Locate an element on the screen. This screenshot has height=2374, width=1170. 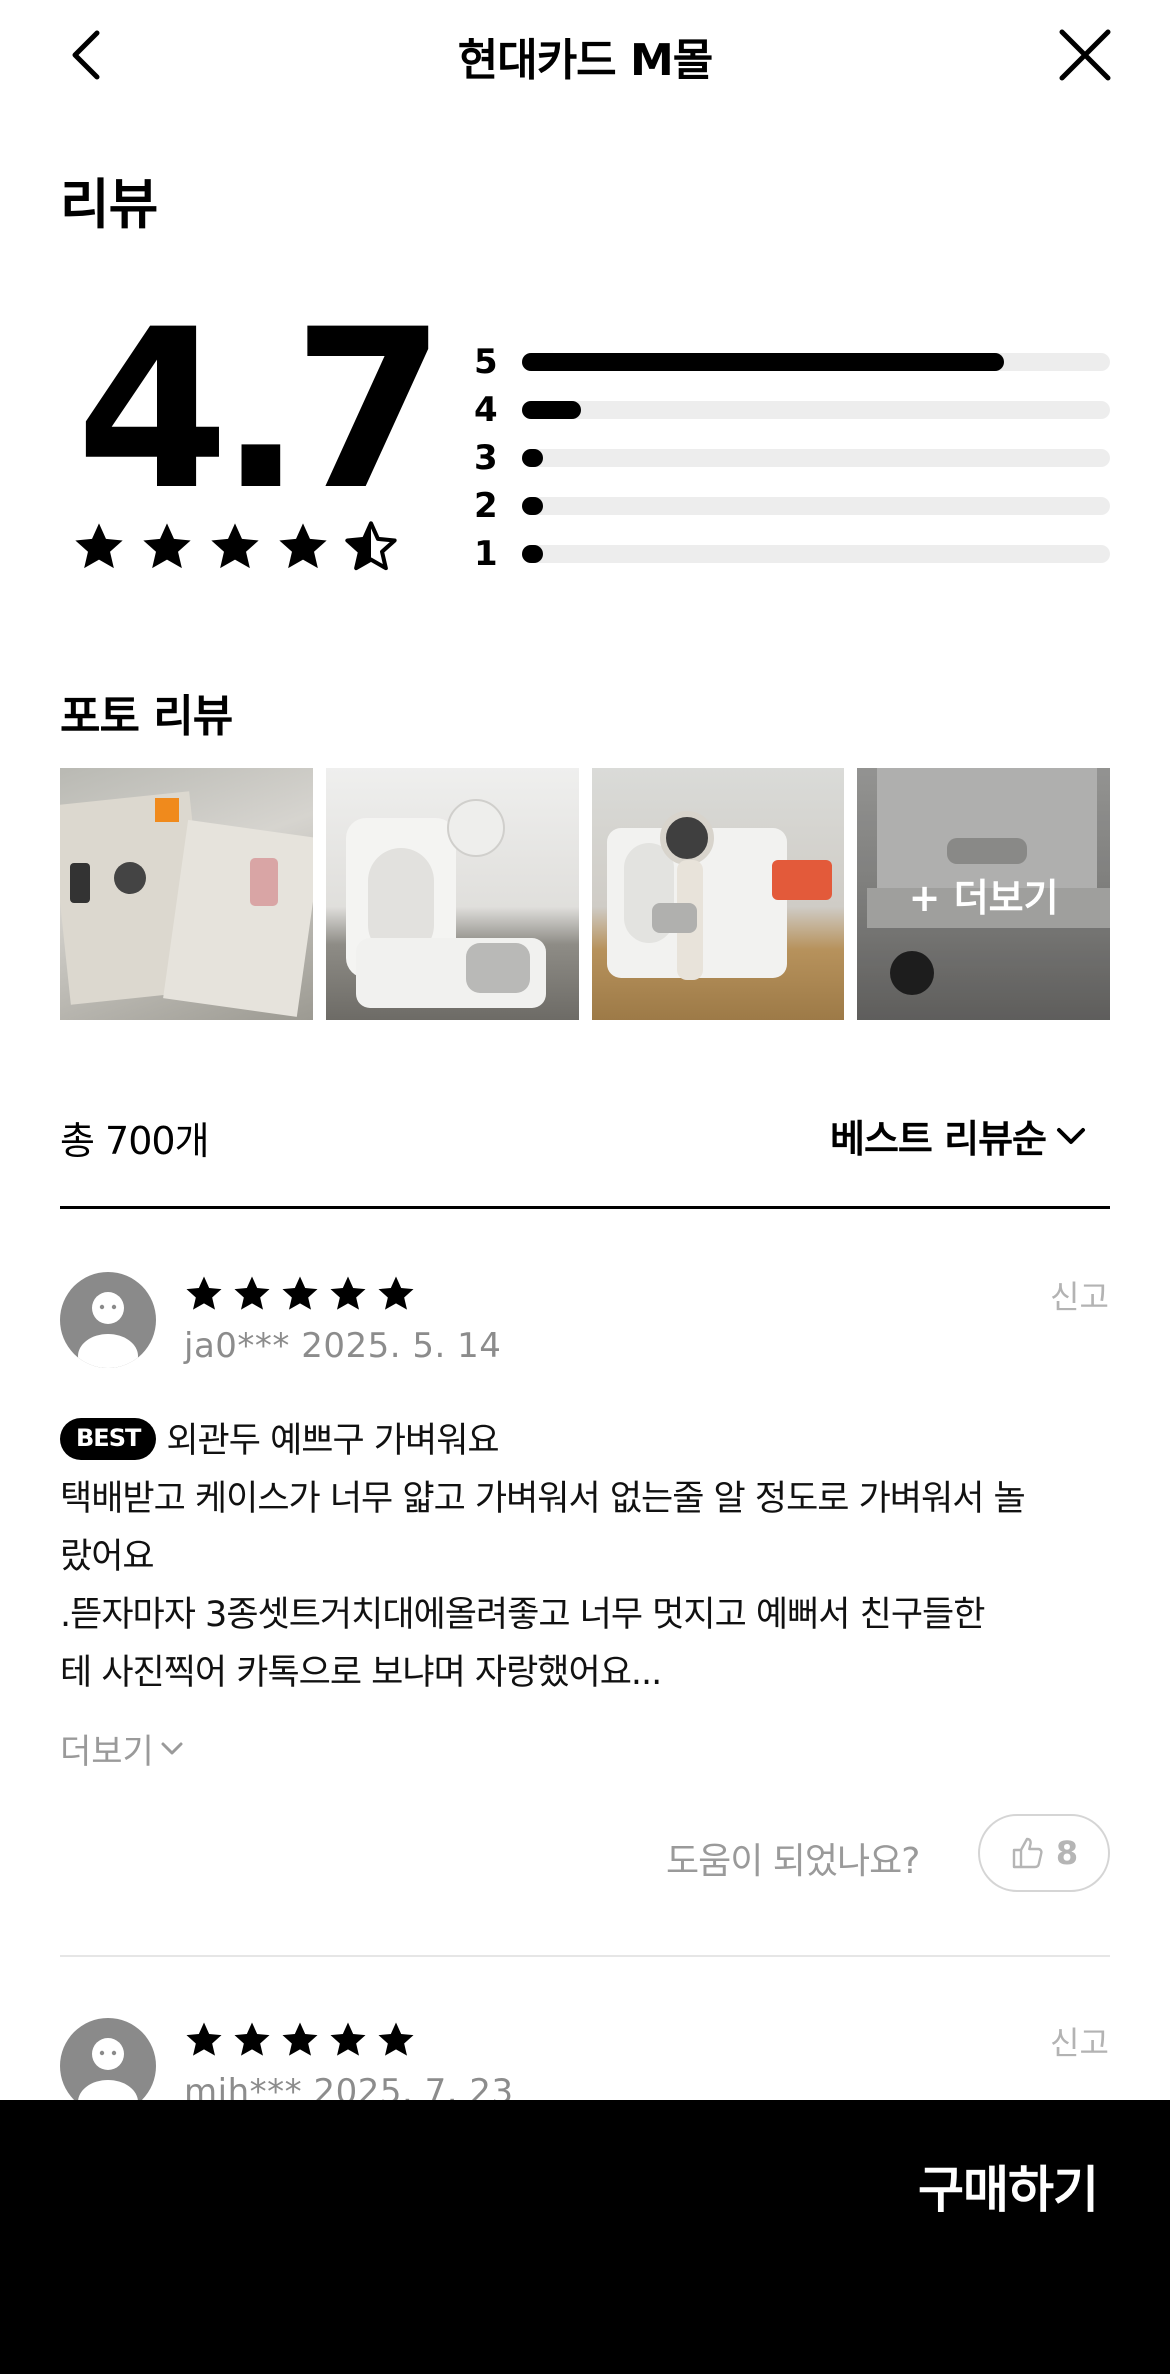
sort-label: 베스트 리뷰순 is located at coordinates (938, 1139).